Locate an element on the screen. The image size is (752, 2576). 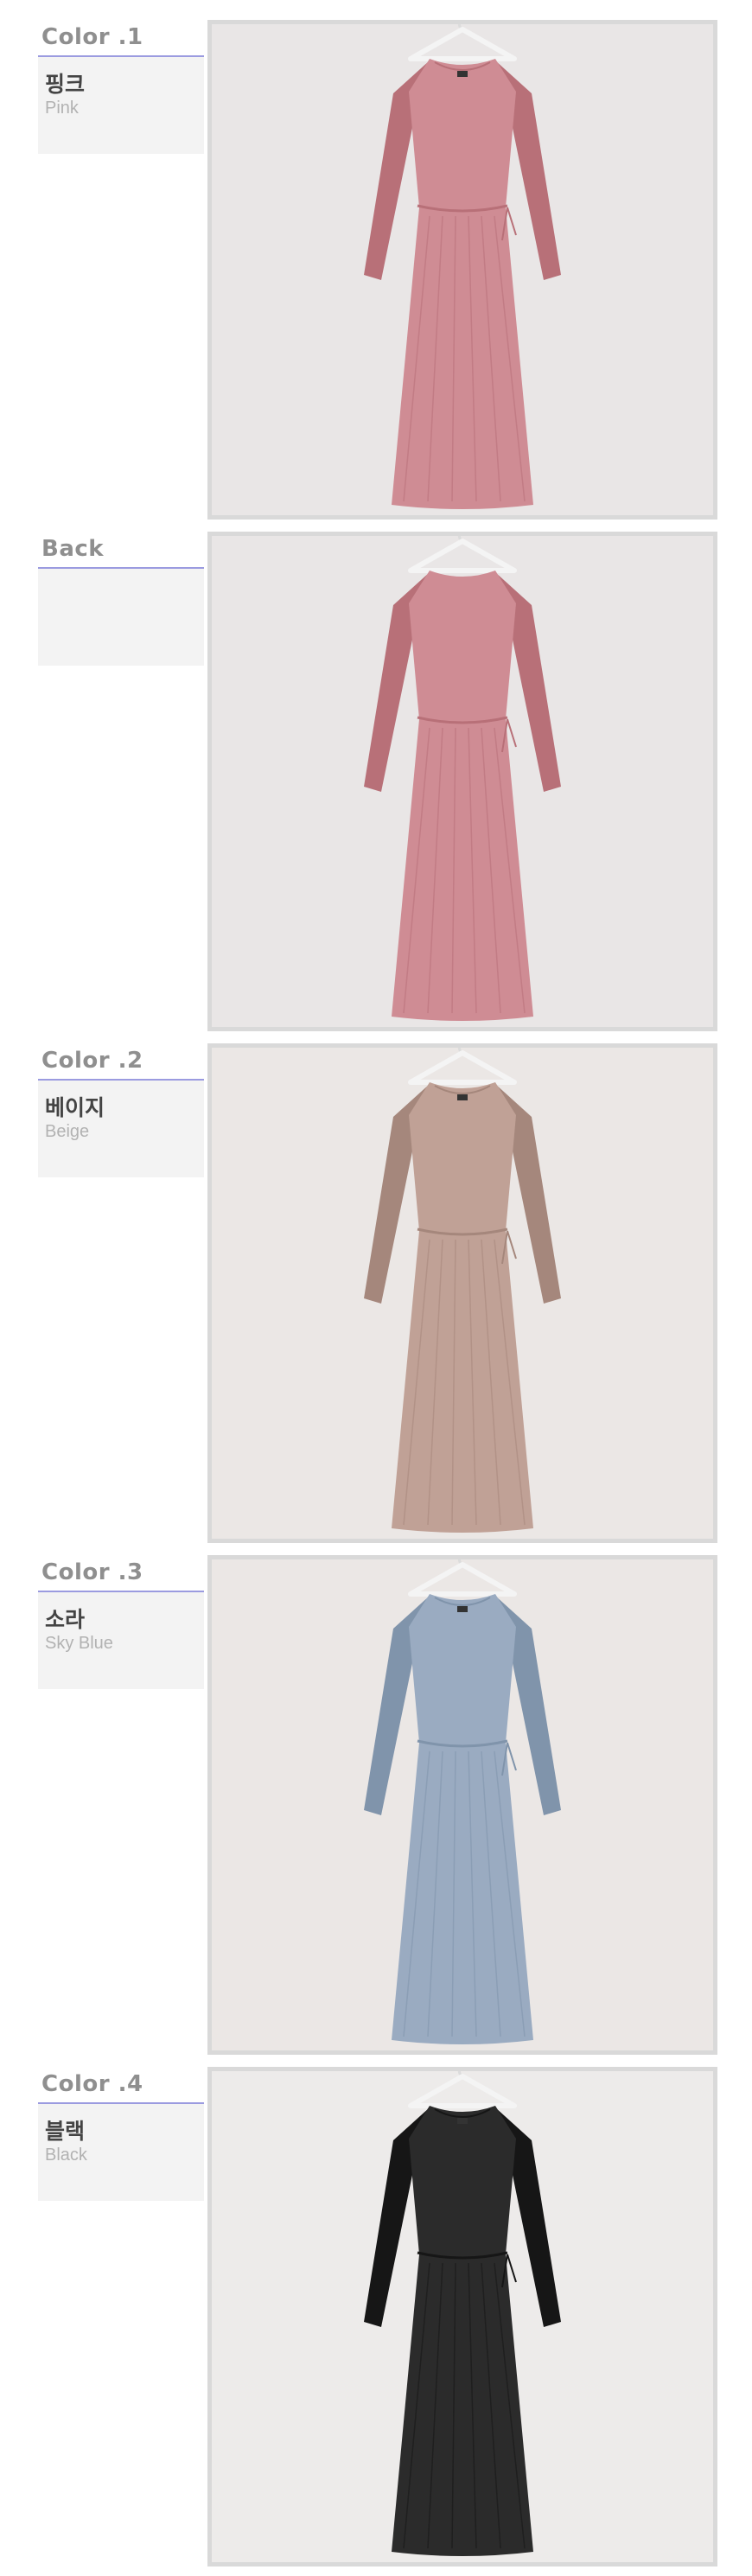
color-title: Color .4 is located at coordinates (92, 2084).